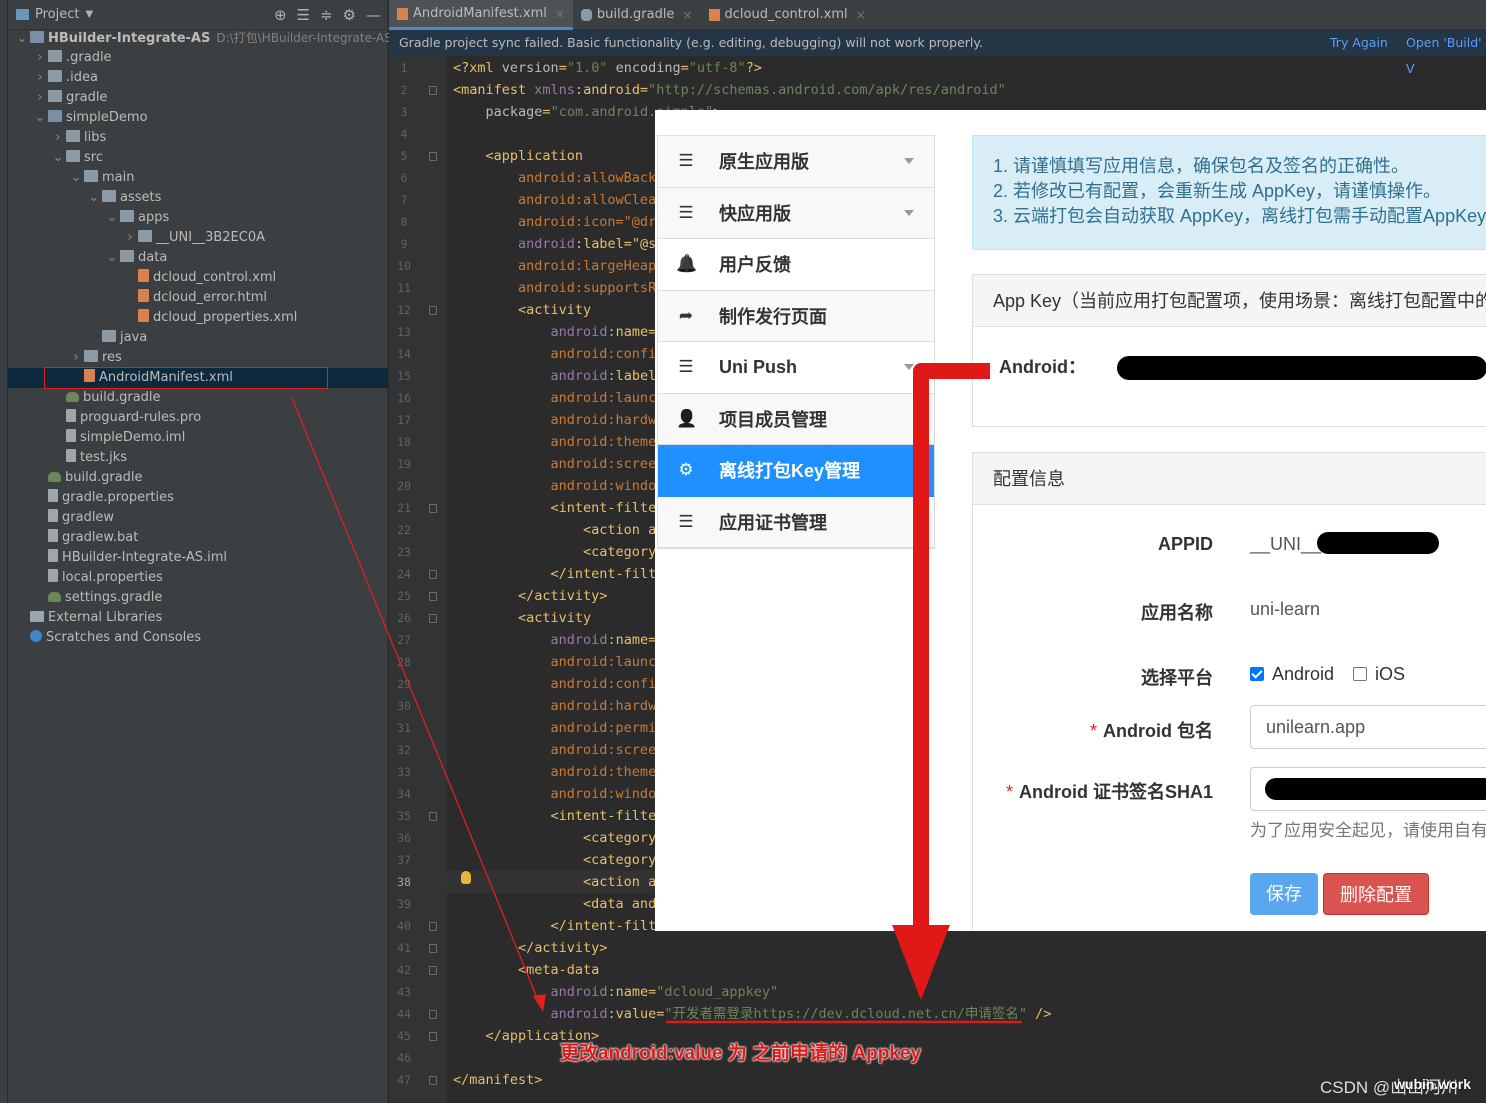  What do you see at coordinates (198, 158) in the screenshot?
I see `tree-item: ⌄ src` at bounding box center [198, 158].